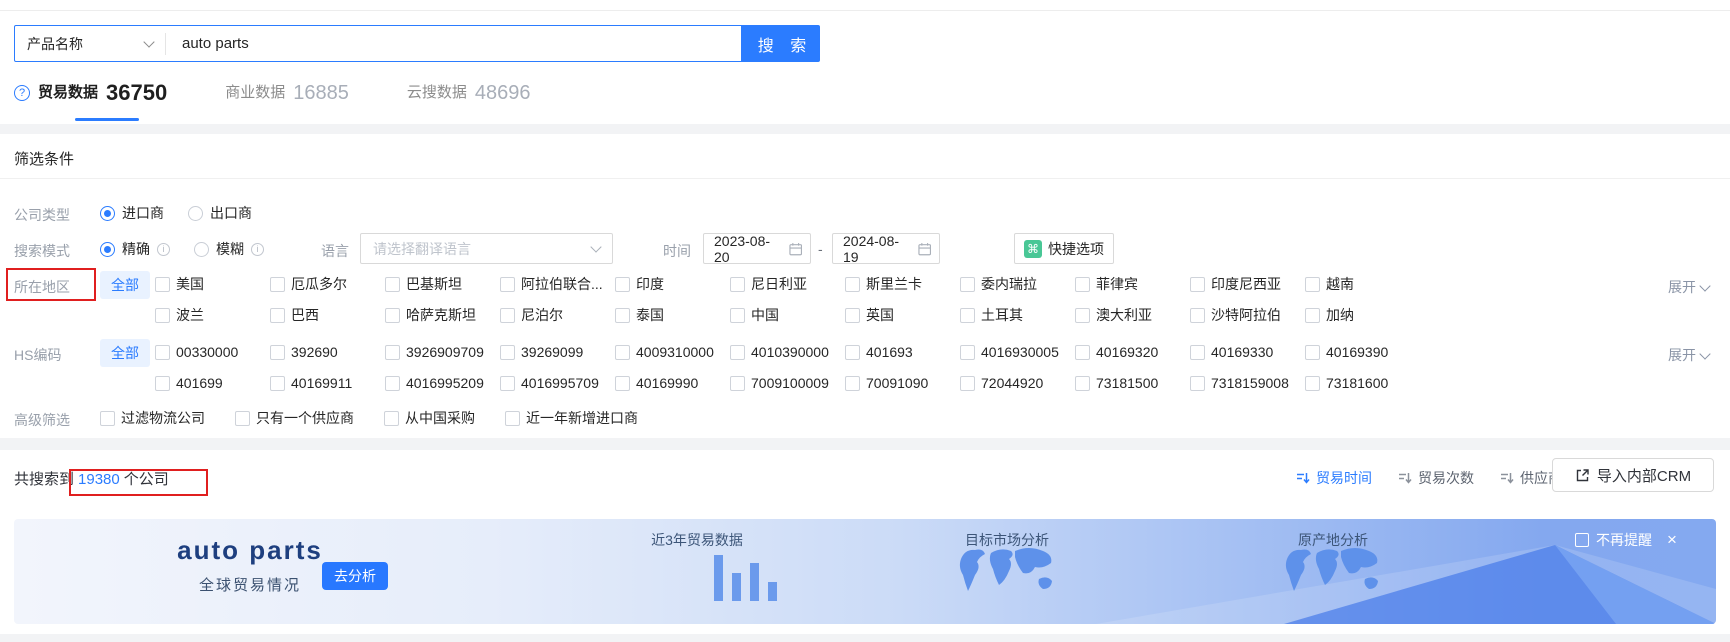 Image resolution: width=1730 pixels, height=642 pixels. What do you see at coordinates (212, 315) in the screenshot?
I see `region-checkbox-item: 波兰` at bounding box center [212, 315].